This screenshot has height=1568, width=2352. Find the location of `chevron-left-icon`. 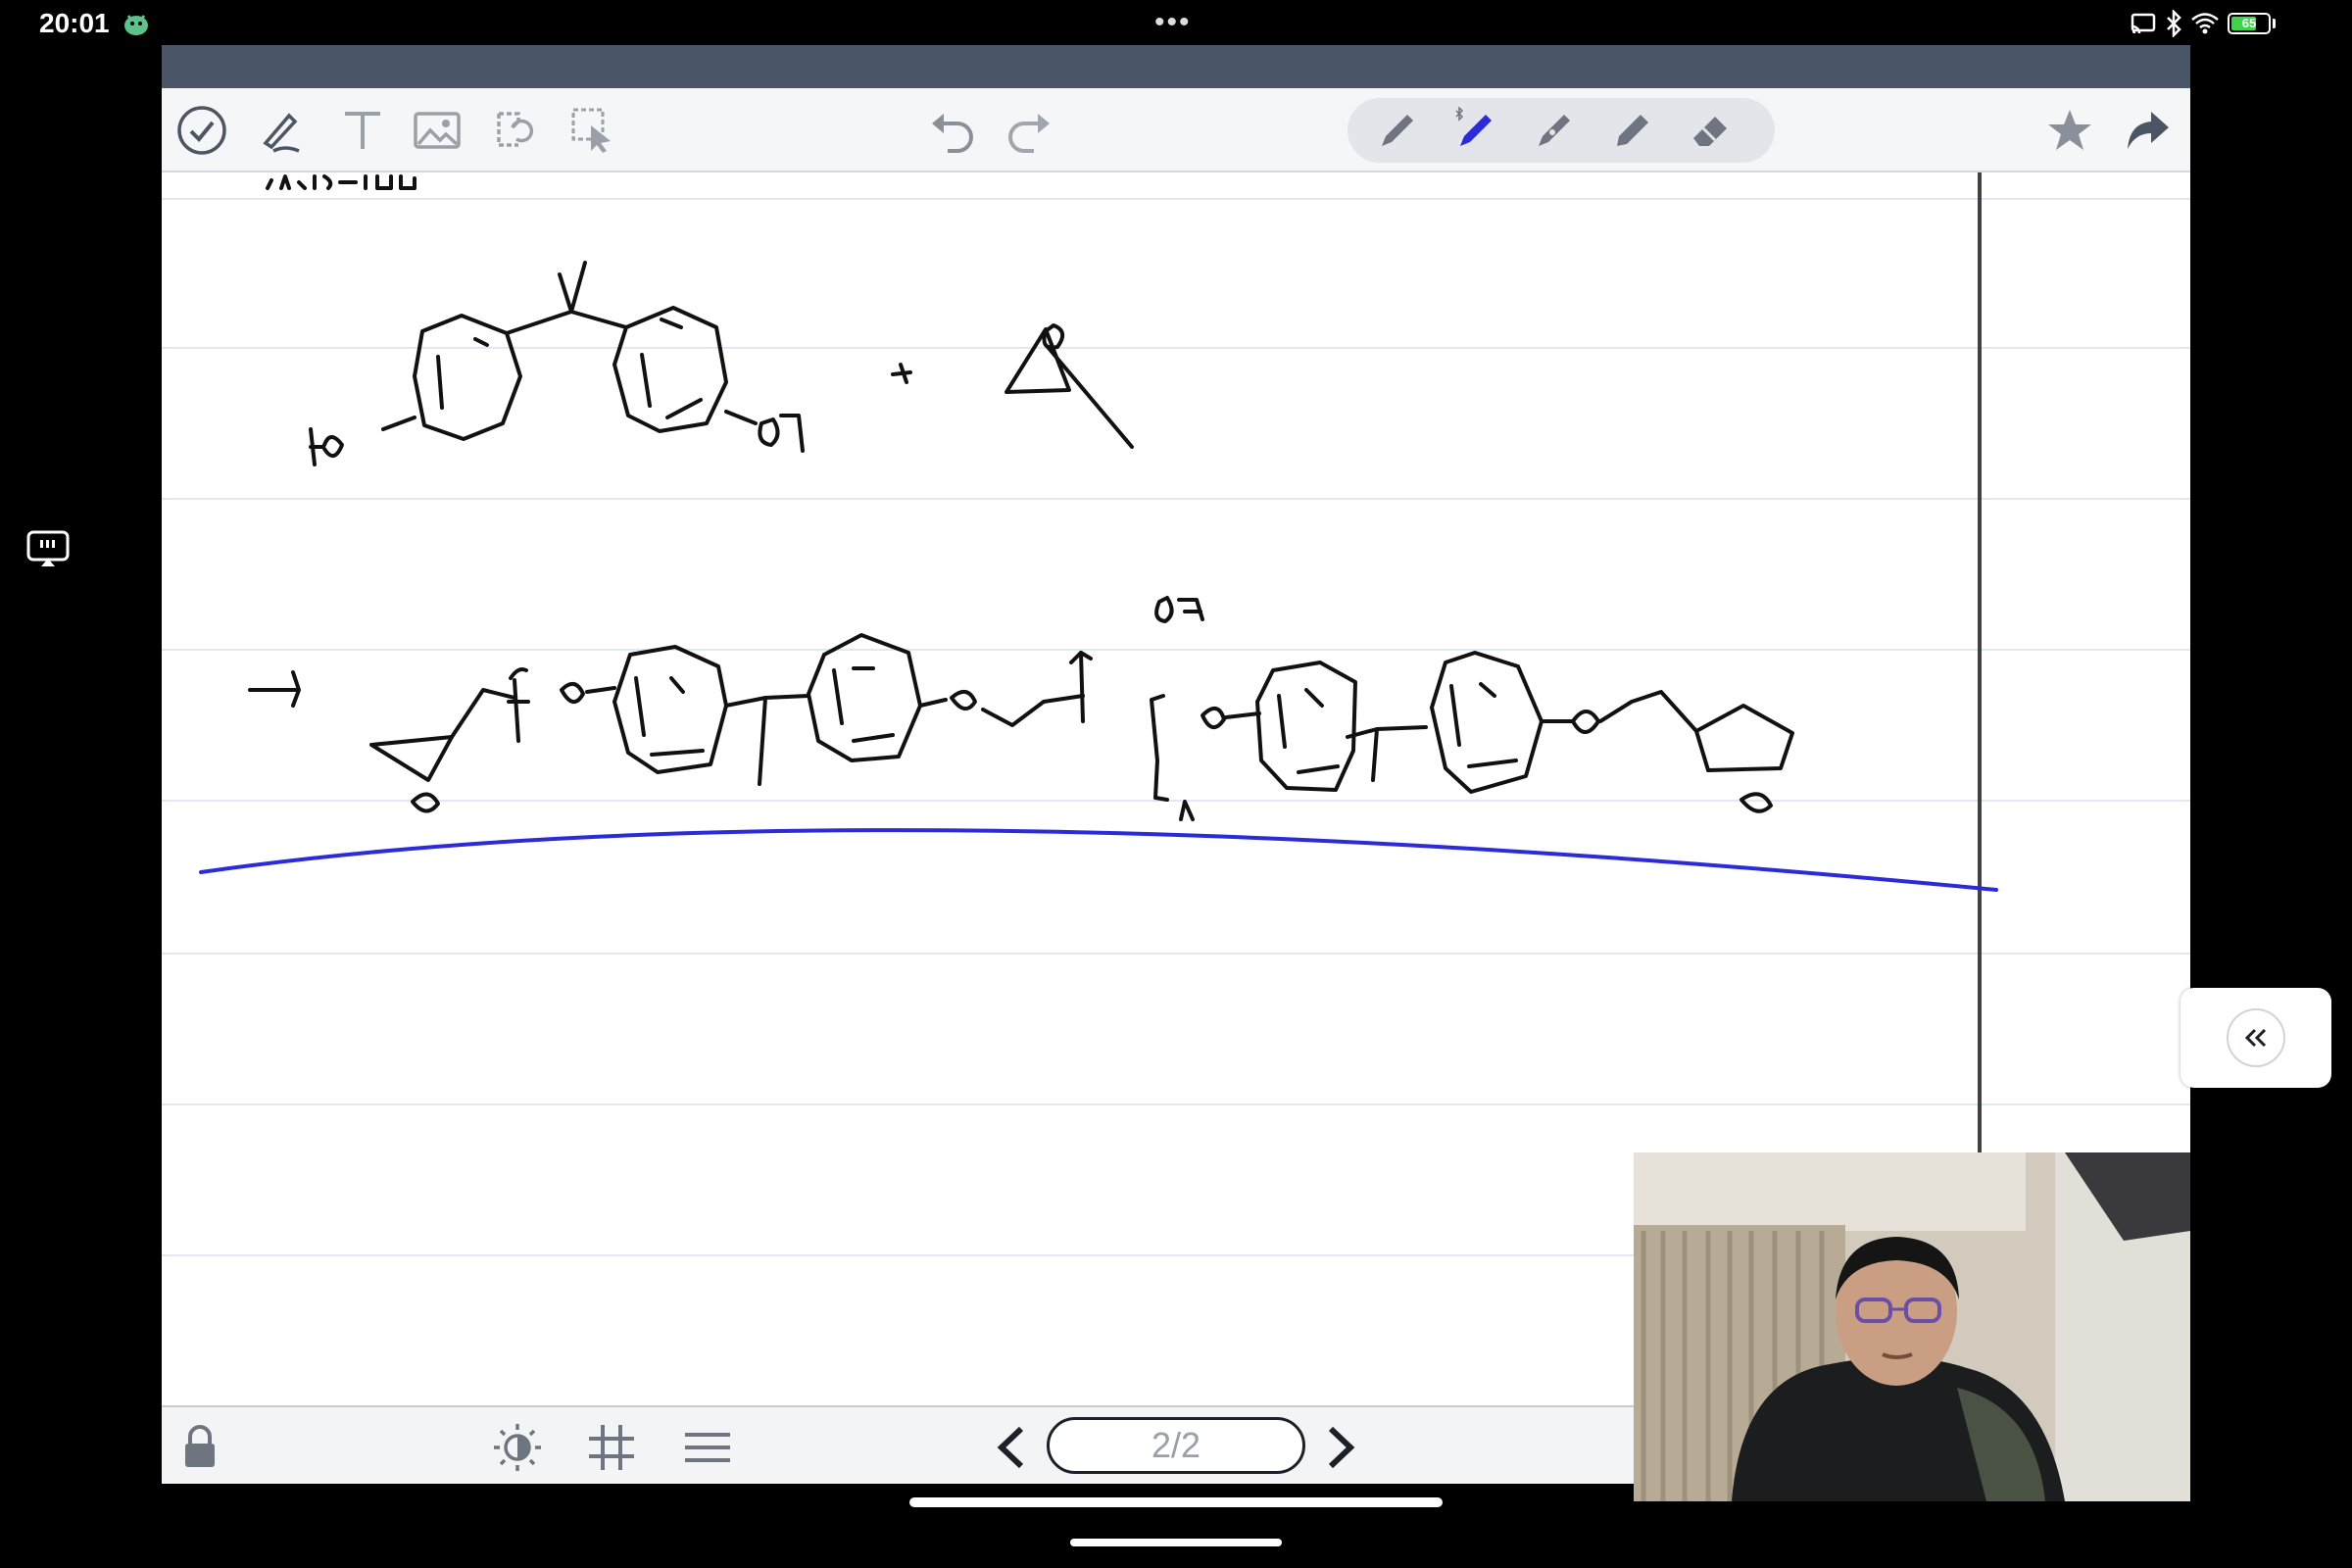

chevron-left-icon is located at coordinates (1010, 1447).